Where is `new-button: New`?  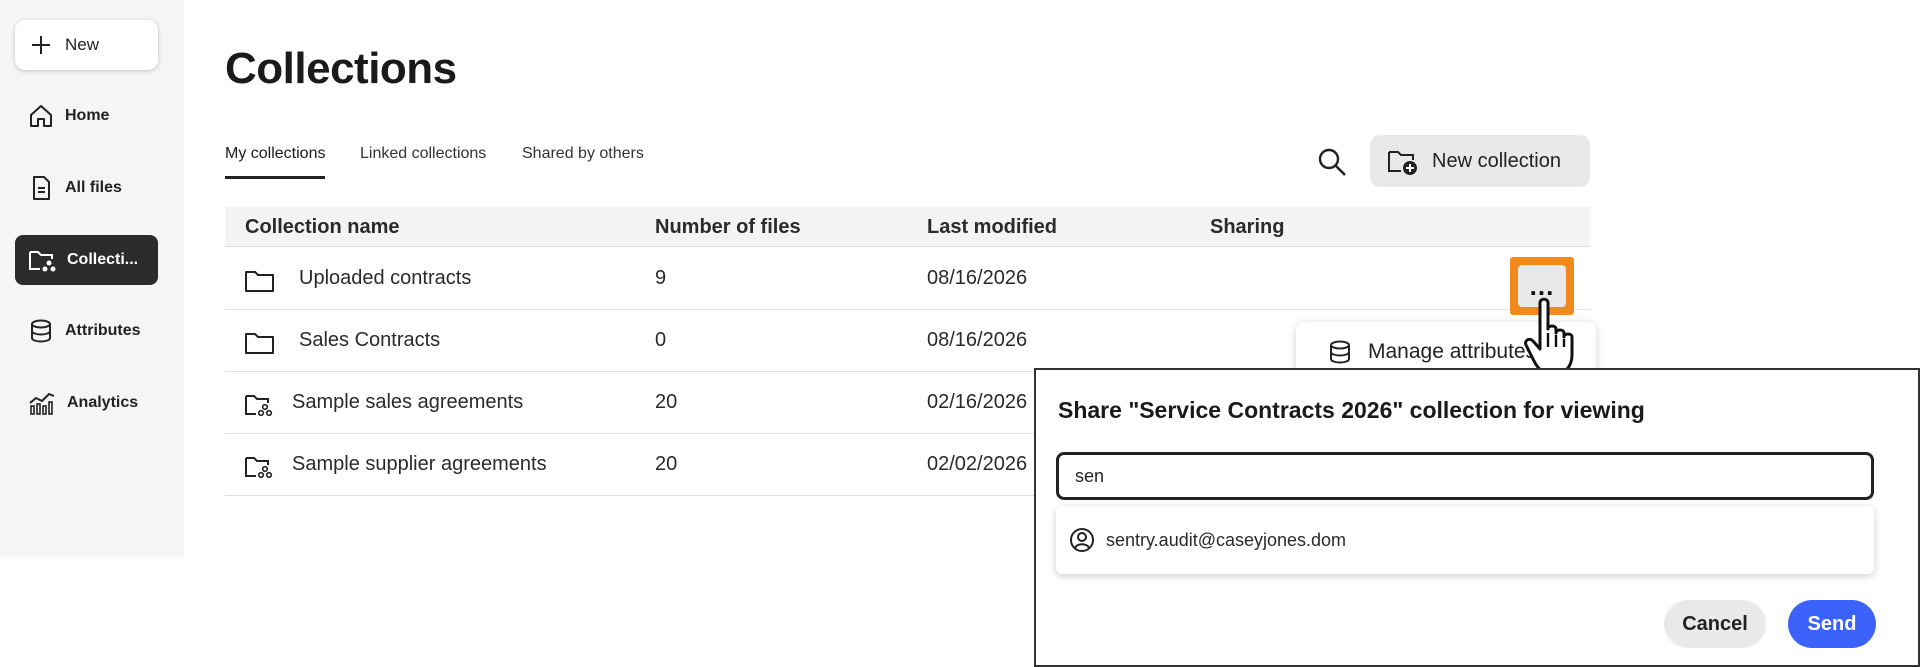 new-button: New is located at coordinates (86, 45).